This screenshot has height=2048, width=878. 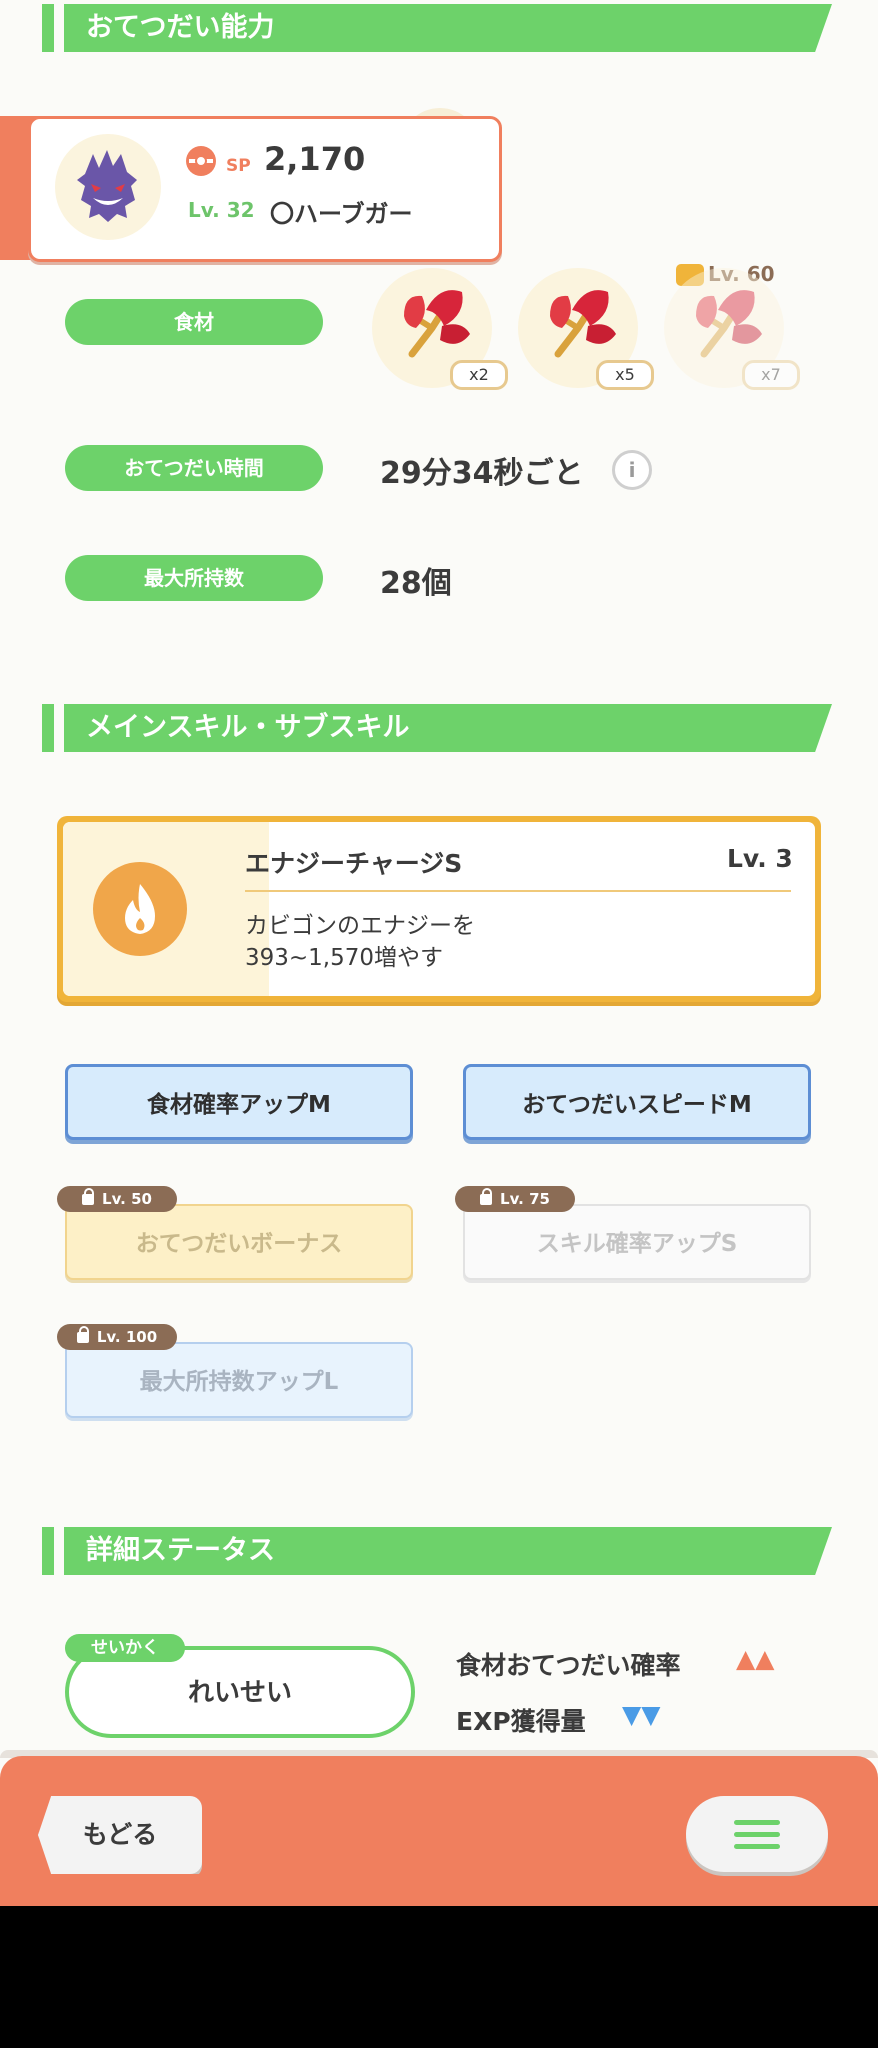 What do you see at coordinates (341, 214) in the screenshot?
I see `pokemon-name: 〇ハーブガー` at bounding box center [341, 214].